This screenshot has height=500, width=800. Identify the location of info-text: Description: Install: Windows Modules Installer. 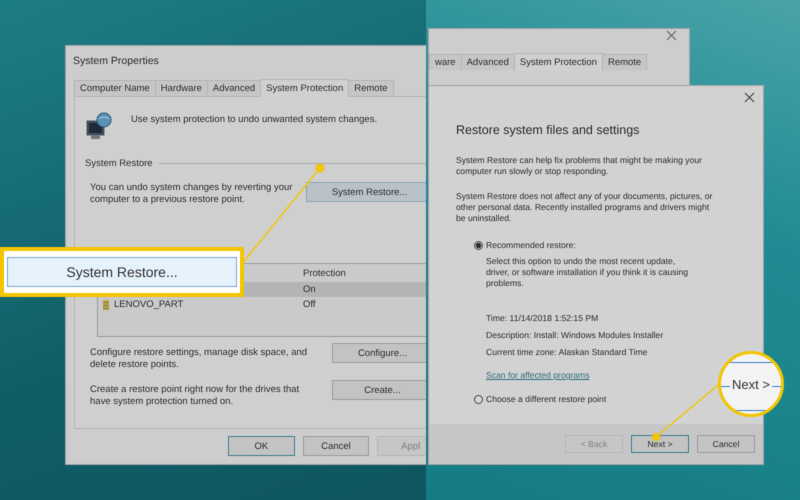
(575, 335).